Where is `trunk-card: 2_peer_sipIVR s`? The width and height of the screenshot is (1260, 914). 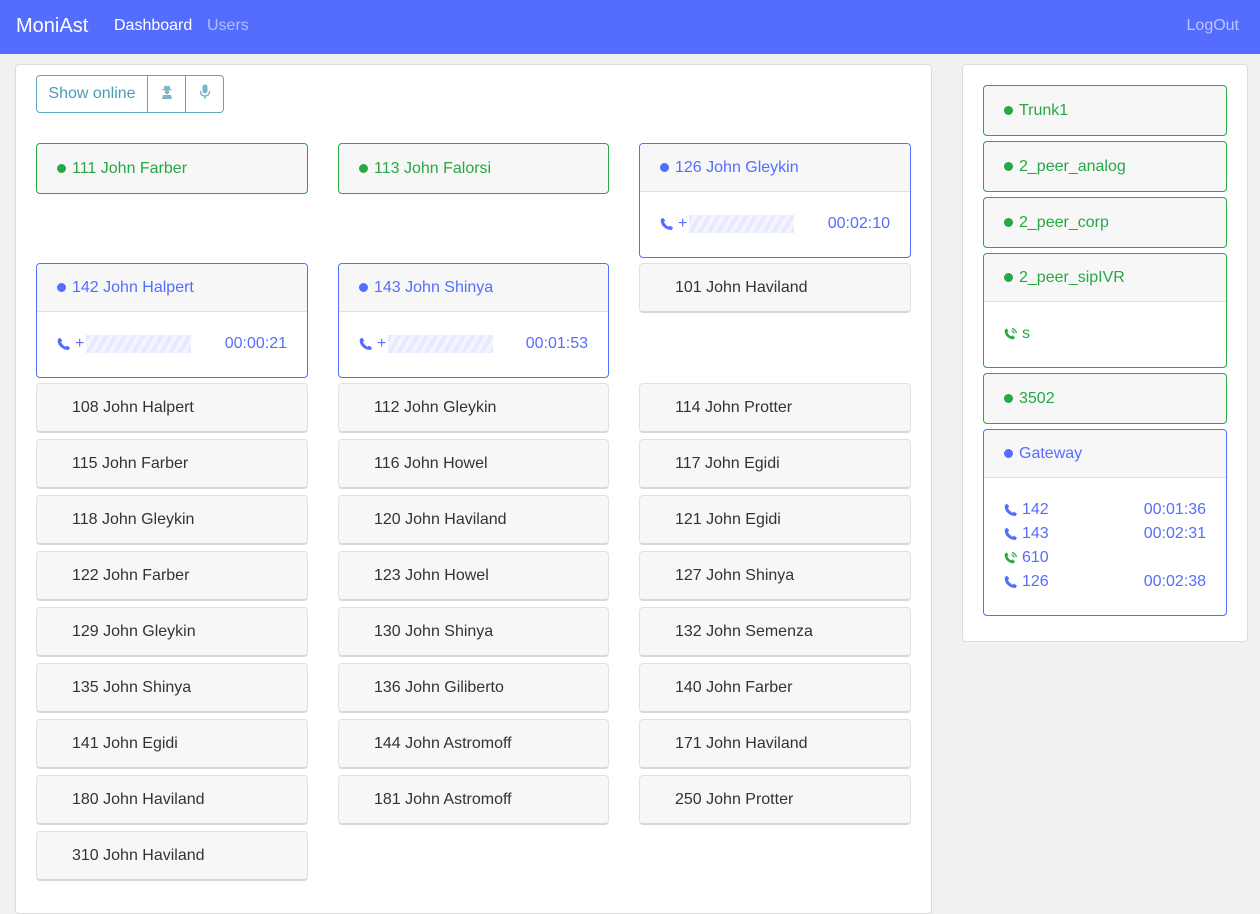 trunk-card: 2_peer_sipIVR s is located at coordinates (1105, 310).